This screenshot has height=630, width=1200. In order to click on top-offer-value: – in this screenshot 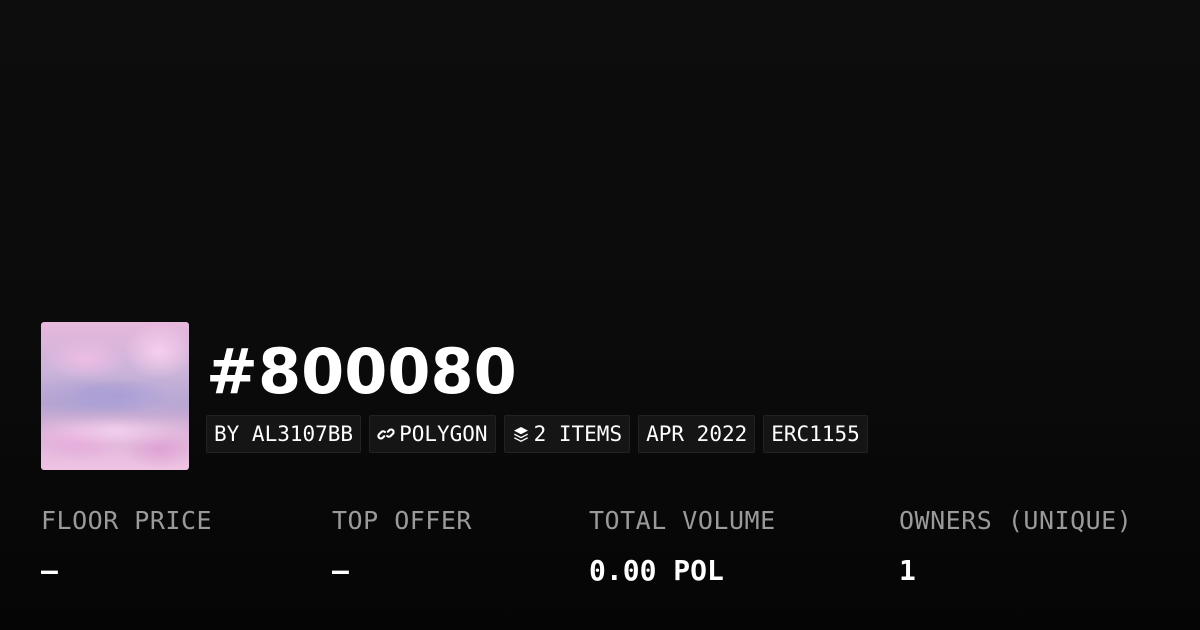, I will do `click(340, 570)`.